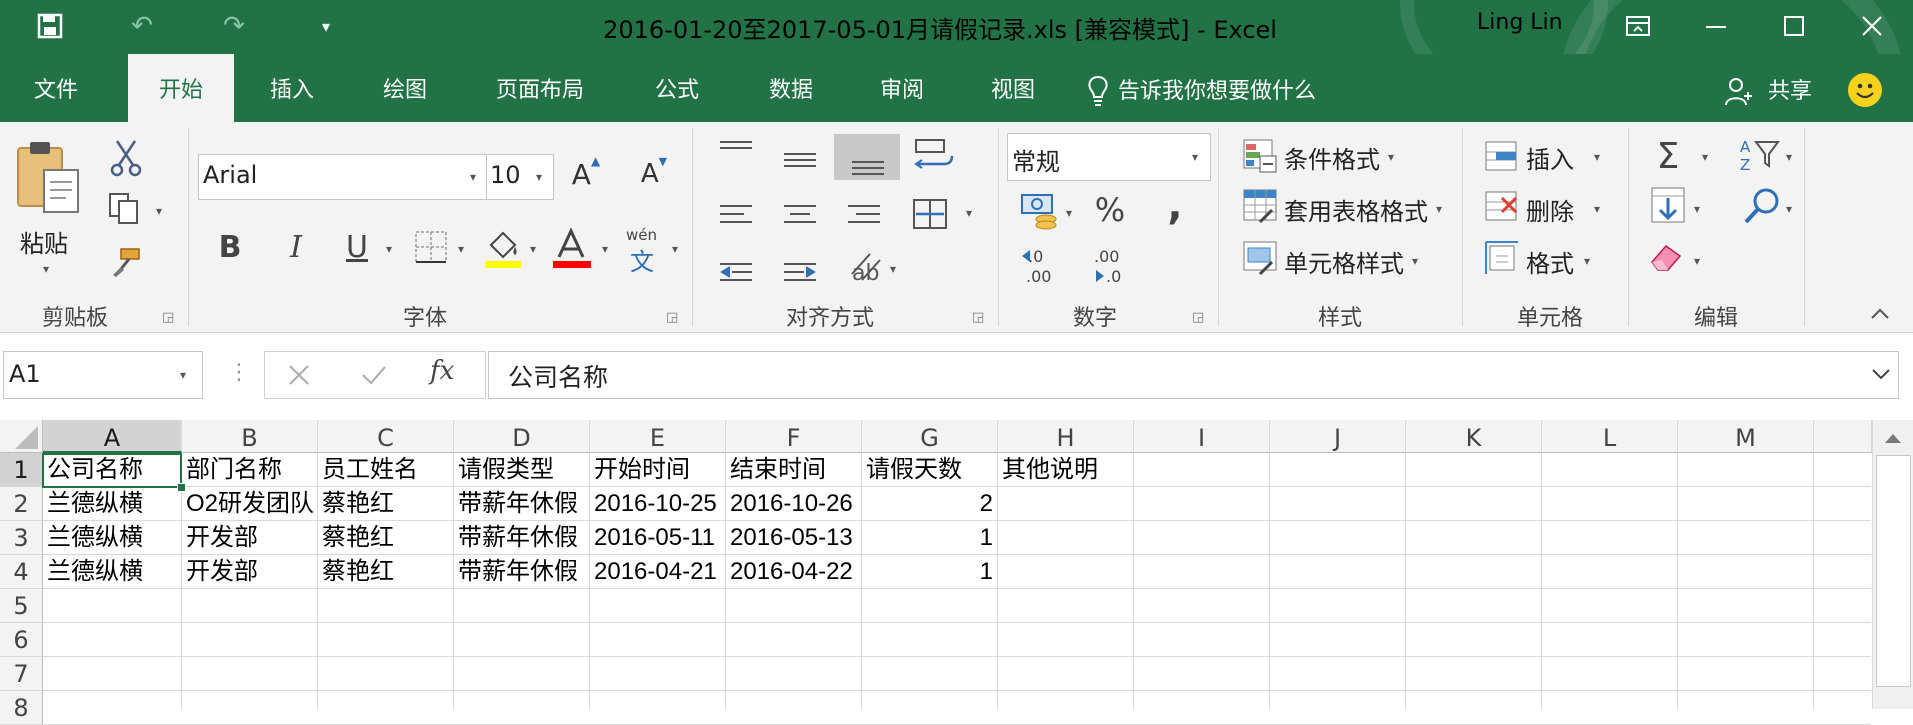 The height and width of the screenshot is (725, 1913). I want to click on accounting-dropdown-icon: ▾, so click(1069, 213).